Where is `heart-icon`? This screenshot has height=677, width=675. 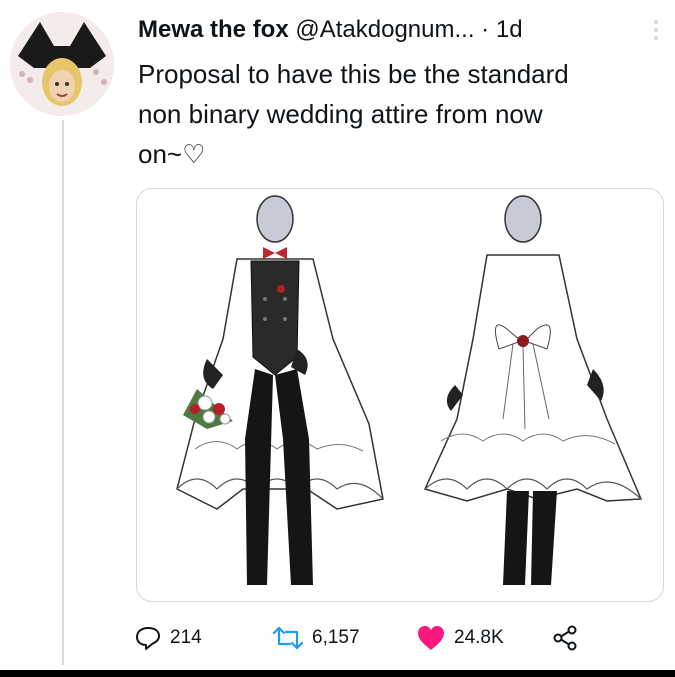 heart-icon is located at coordinates (431, 638).